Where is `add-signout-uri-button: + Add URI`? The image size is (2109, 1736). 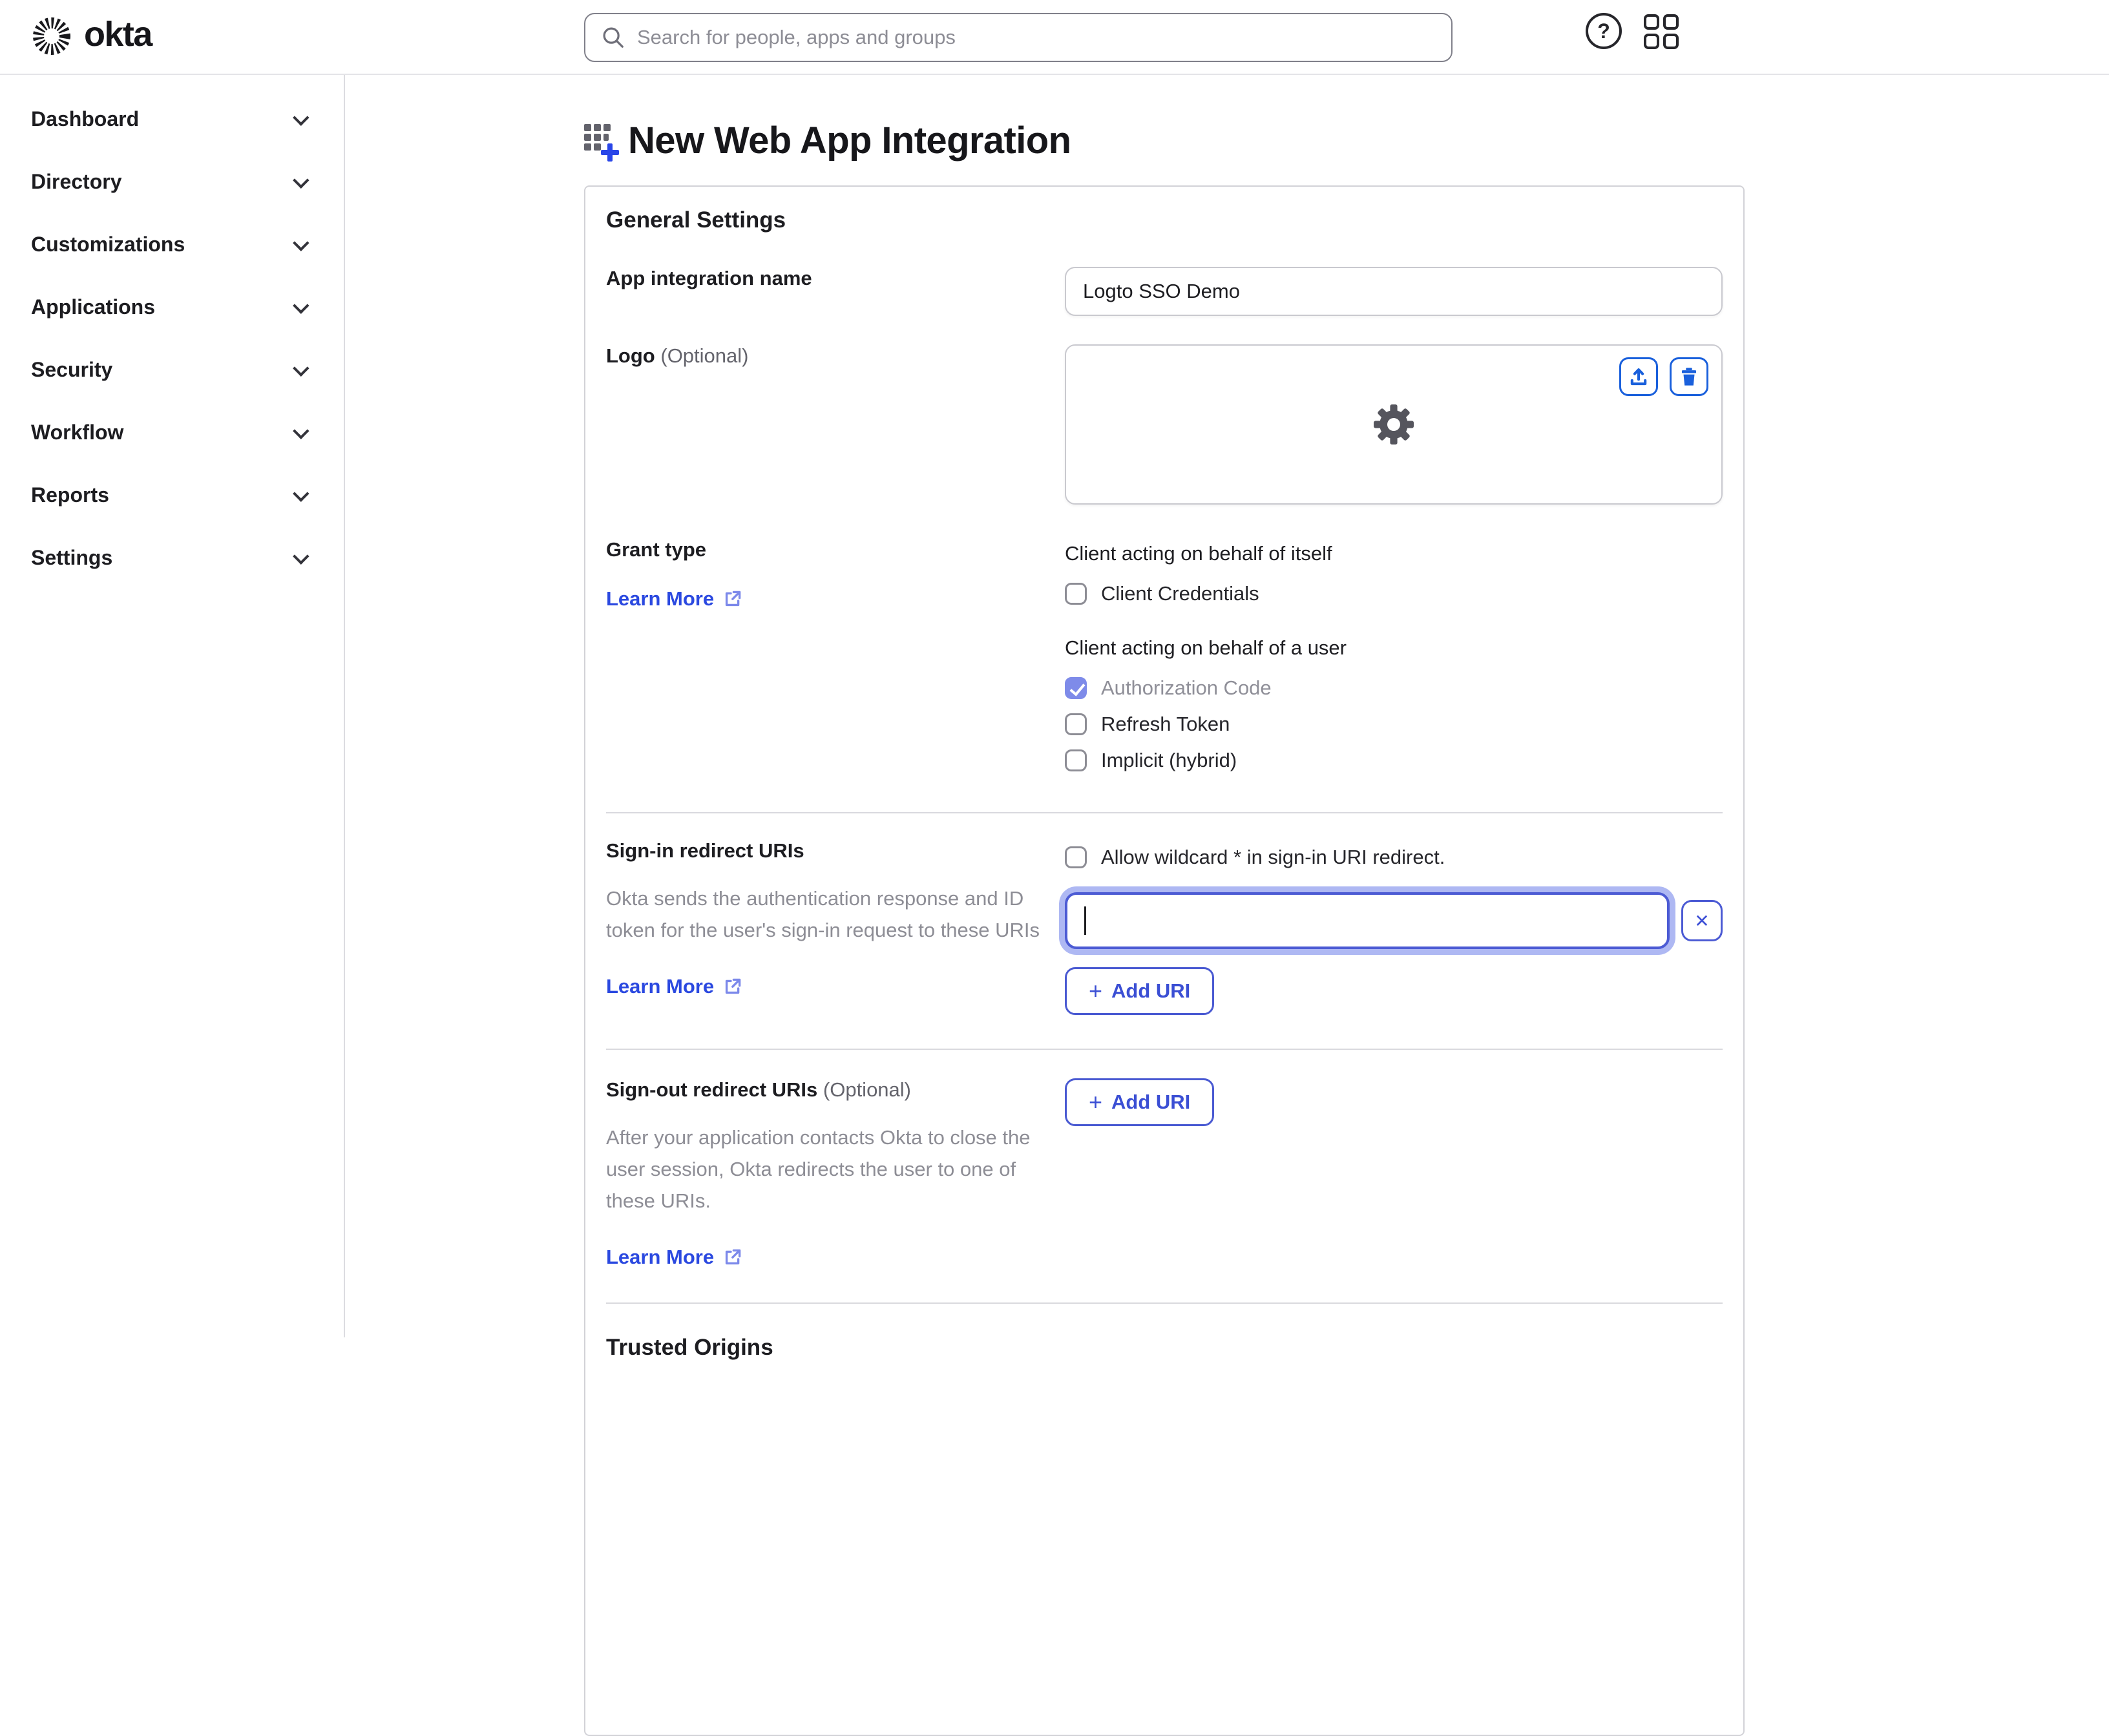 add-signout-uri-button: + Add URI is located at coordinates (1140, 1102).